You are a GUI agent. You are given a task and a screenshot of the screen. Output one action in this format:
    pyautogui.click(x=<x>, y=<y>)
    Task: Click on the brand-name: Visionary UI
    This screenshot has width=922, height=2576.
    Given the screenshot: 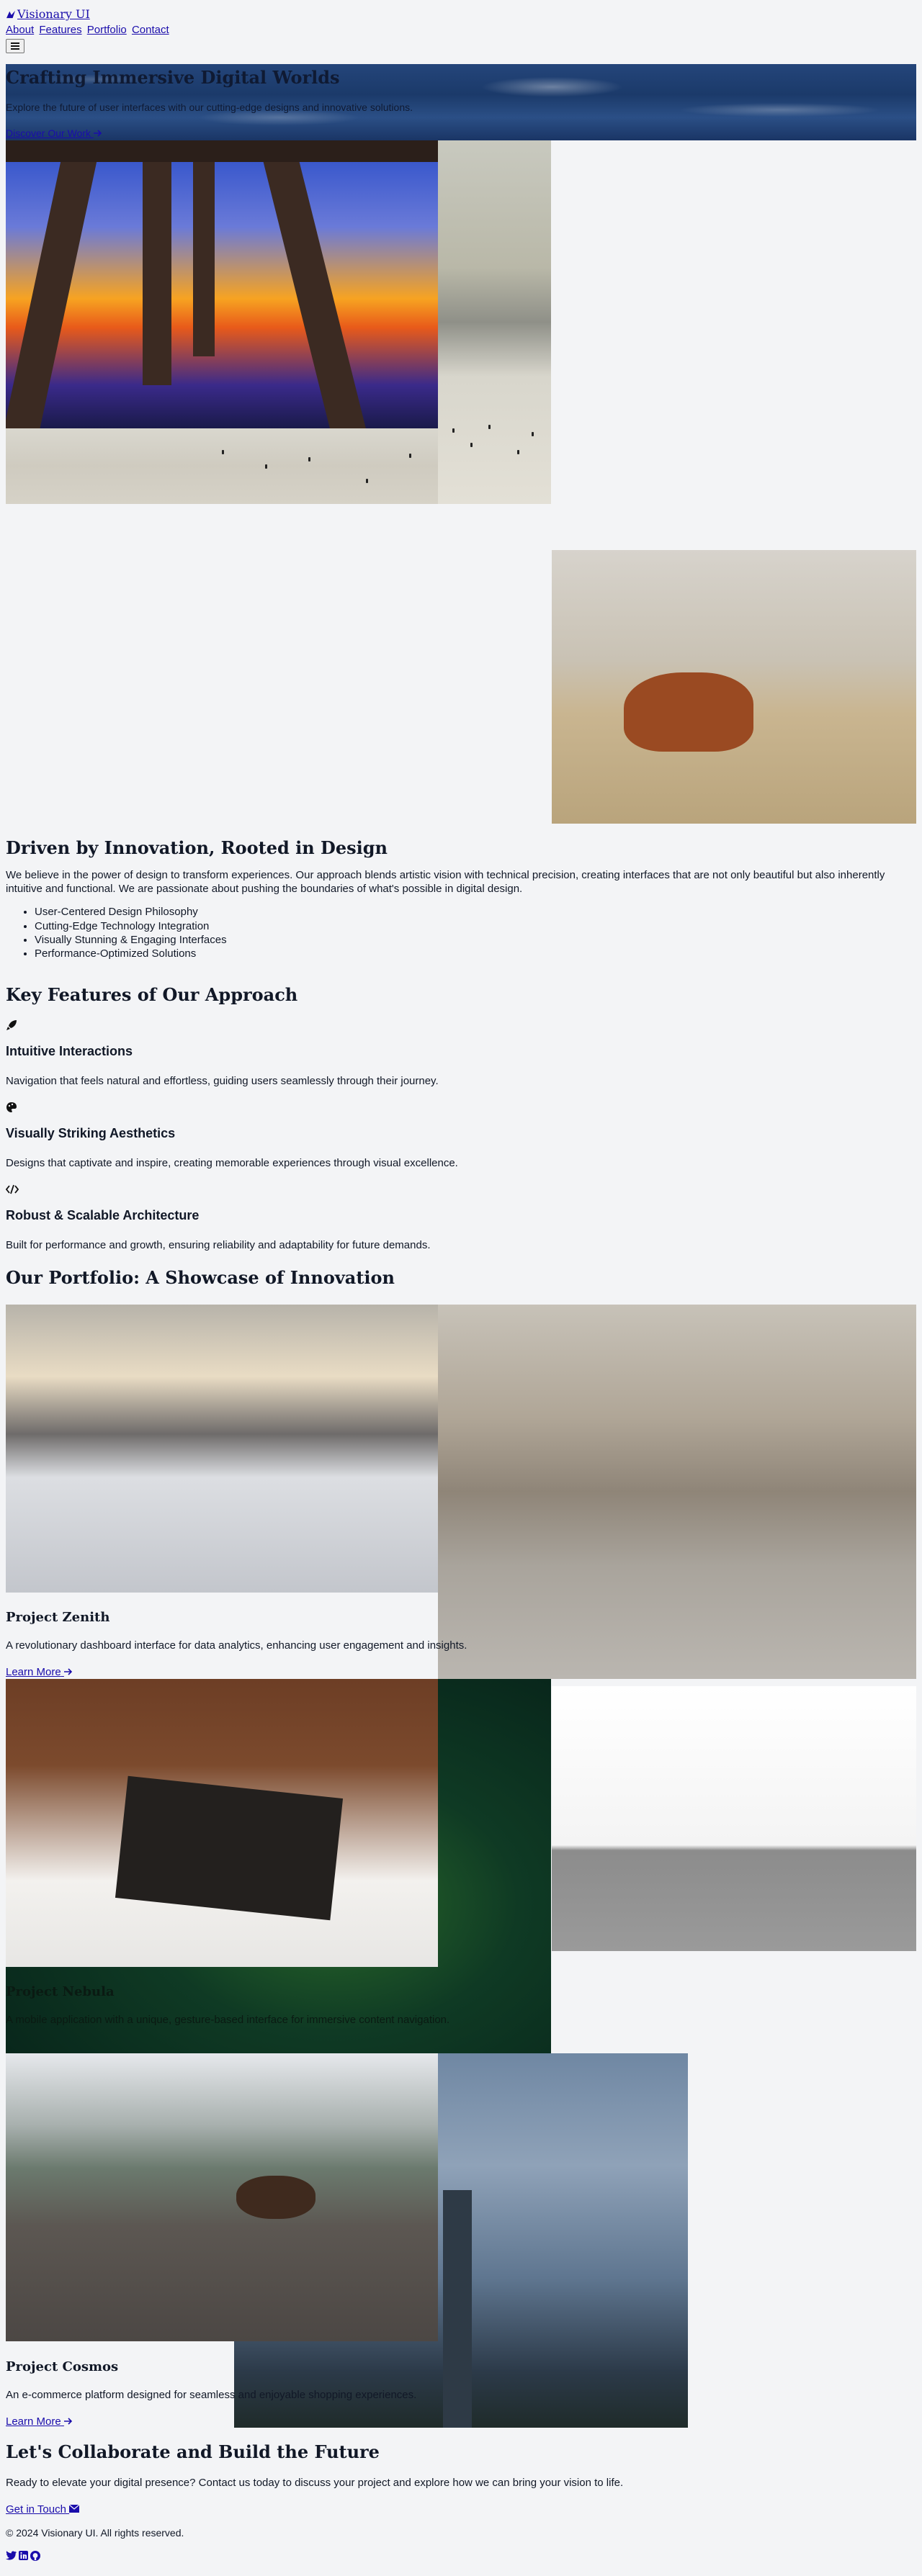 What is the action you would take?
    pyautogui.click(x=53, y=14)
    